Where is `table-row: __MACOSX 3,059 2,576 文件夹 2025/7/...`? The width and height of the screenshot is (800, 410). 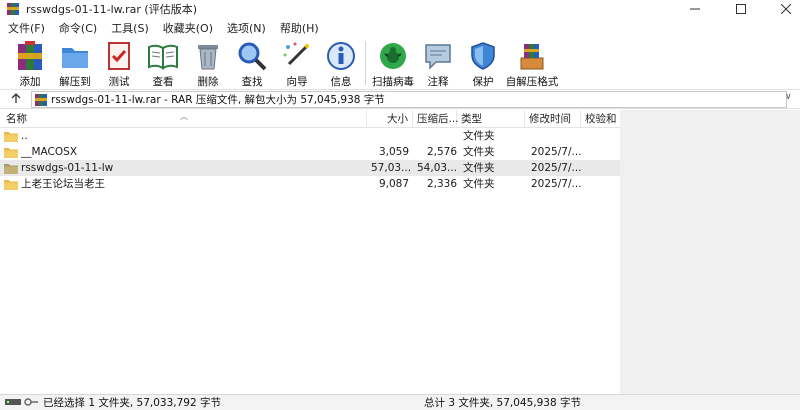
table-row: __MACOSX 3,059 2,576 文件夹 2025/7/... is located at coordinates (310, 152).